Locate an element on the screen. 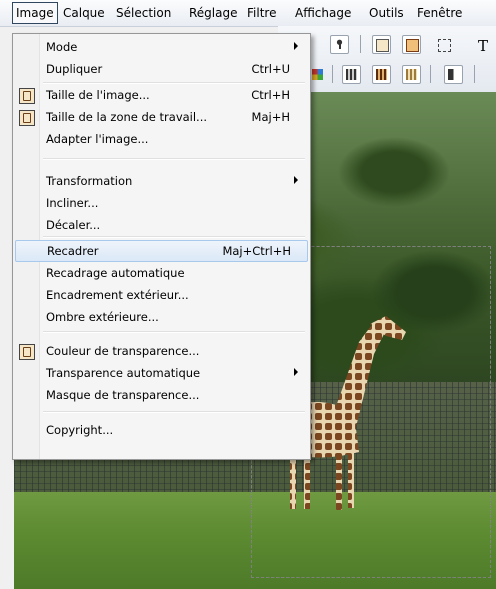 The image size is (496, 589). contrast-icon is located at coordinates (453, 74).